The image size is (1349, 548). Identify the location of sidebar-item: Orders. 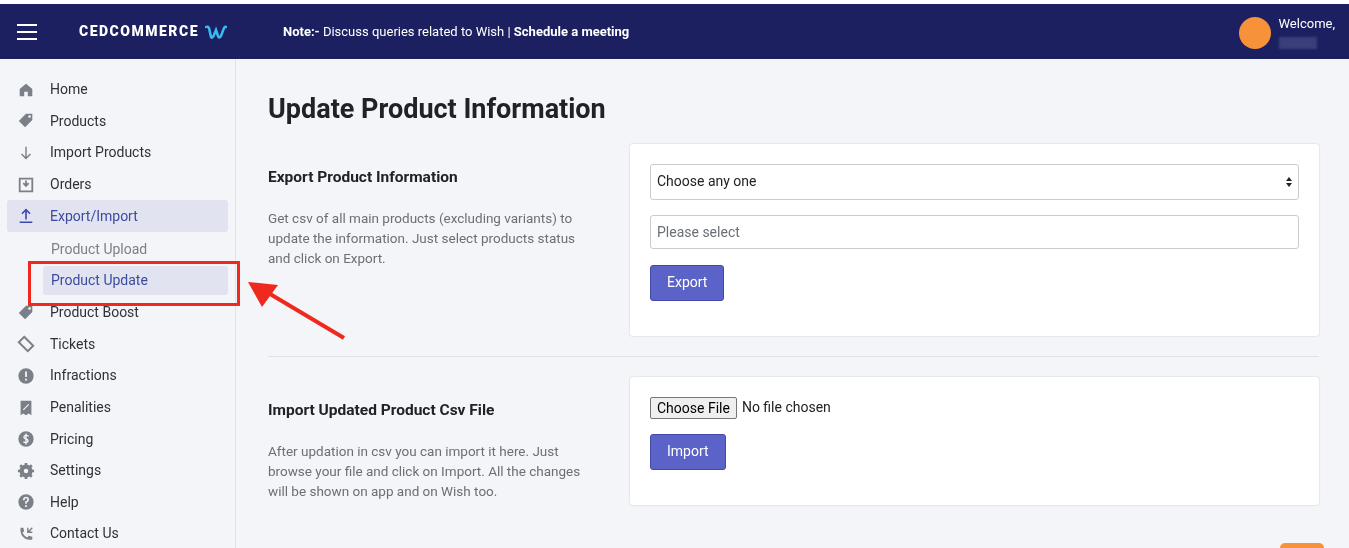
(117, 184).